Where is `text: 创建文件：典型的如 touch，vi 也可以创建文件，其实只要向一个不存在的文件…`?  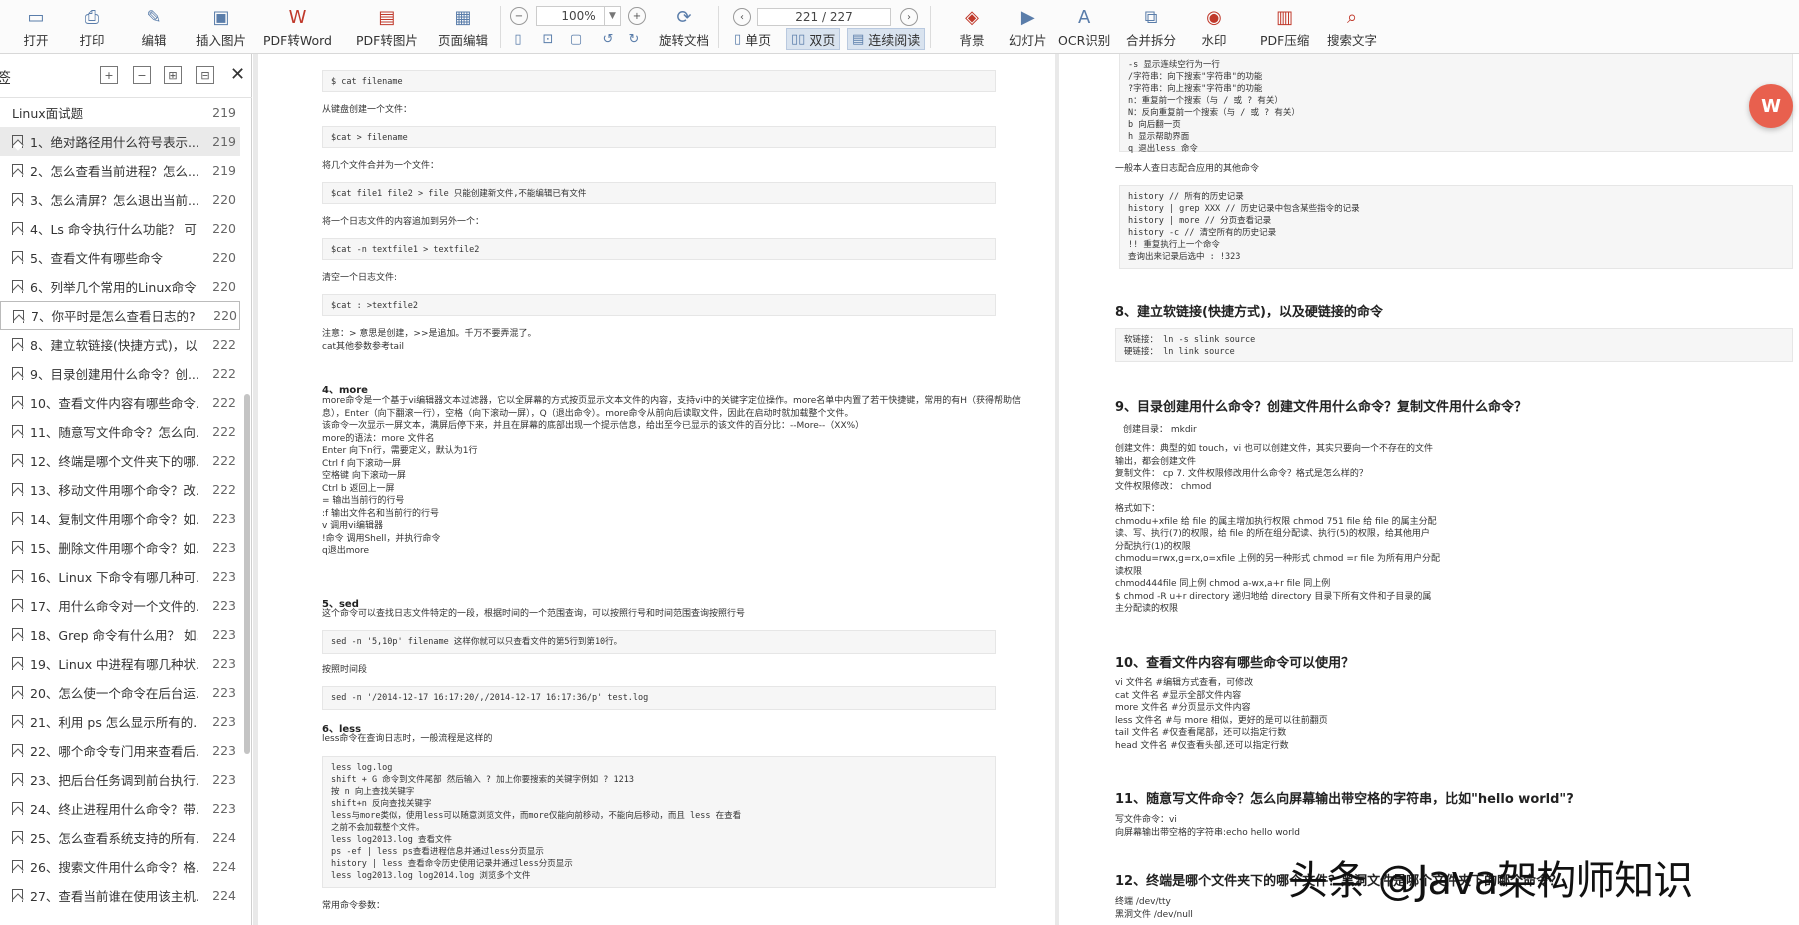
text: 创建文件：典型的如 touch，vi 也可以创建文件，其实只要向一个不存在的文件… is located at coordinates (1274, 468).